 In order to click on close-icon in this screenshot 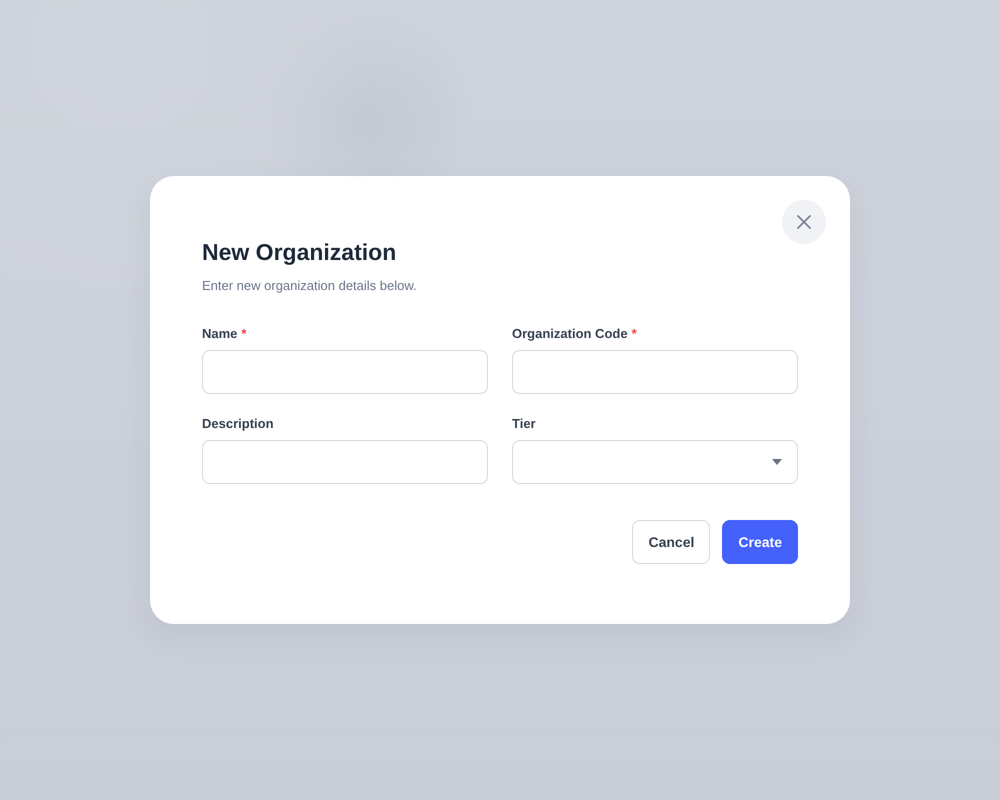, I will do `click(804, 222)`.